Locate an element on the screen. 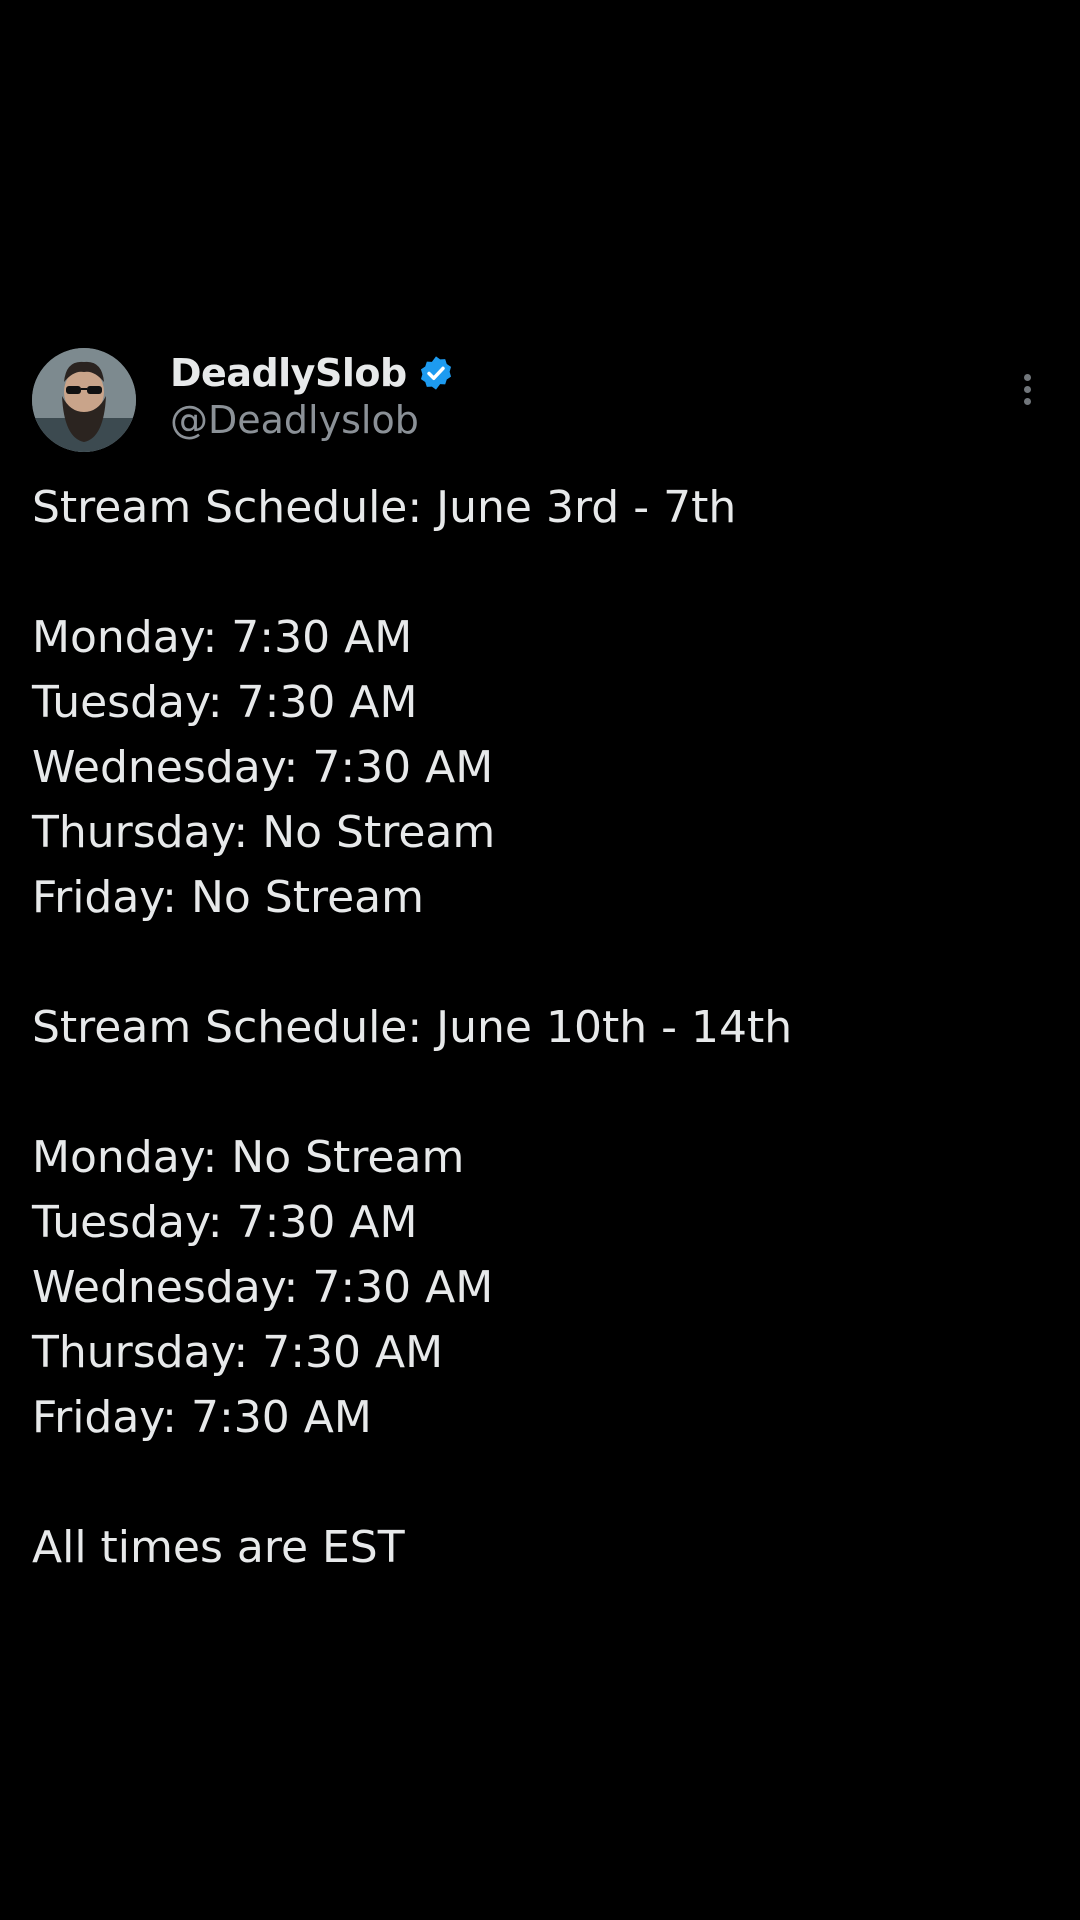 This screenshot has height=1920, width=1080. avatar-icon is located at coordinates (84, 400).